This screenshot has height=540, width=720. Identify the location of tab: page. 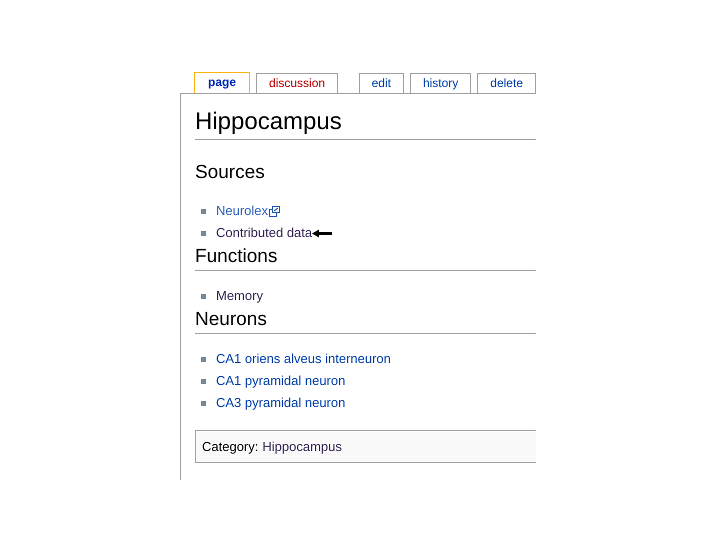
(222, 82).